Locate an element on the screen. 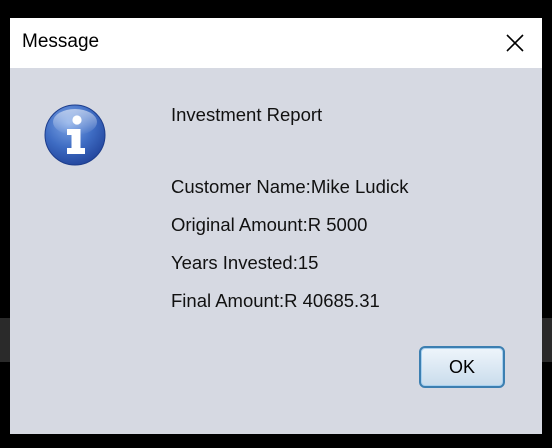 This screenshot has height=448, width=552. message-line-customer: Customer Name:Mike Ludick is located at coordinates (290, 186).